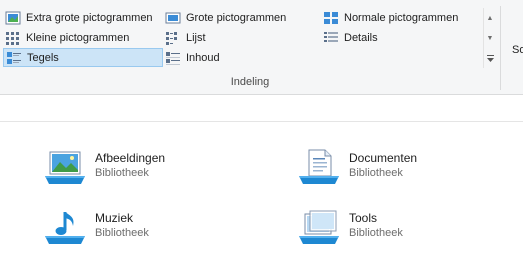 The height and width of the screenshot is (256, 523). I want to click on tile-name: Muziek, so click(114, 218).